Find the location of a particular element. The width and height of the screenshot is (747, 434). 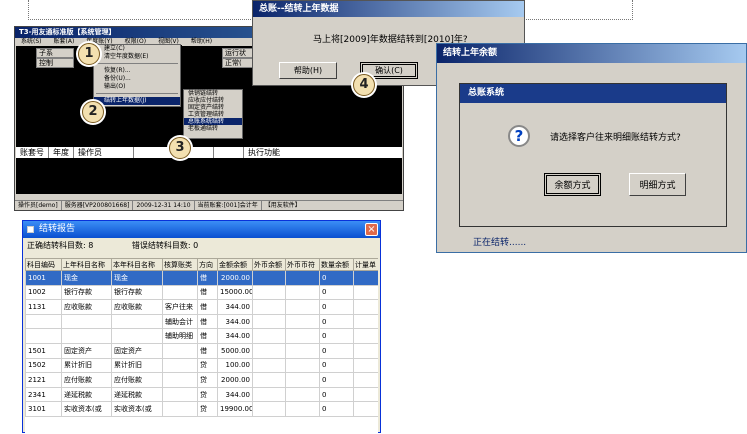

amount-method-button: 余额方式 is located at coordinates (572, 184).